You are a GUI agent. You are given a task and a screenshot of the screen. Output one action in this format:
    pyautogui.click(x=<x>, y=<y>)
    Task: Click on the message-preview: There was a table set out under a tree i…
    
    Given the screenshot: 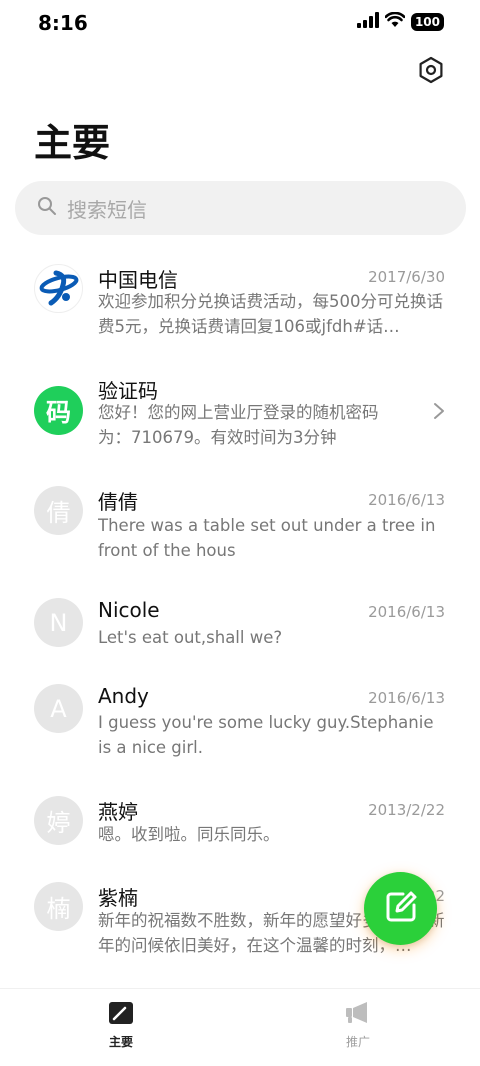 What is the action you would take?
    pyautogui.click(x=267, y=538)
    